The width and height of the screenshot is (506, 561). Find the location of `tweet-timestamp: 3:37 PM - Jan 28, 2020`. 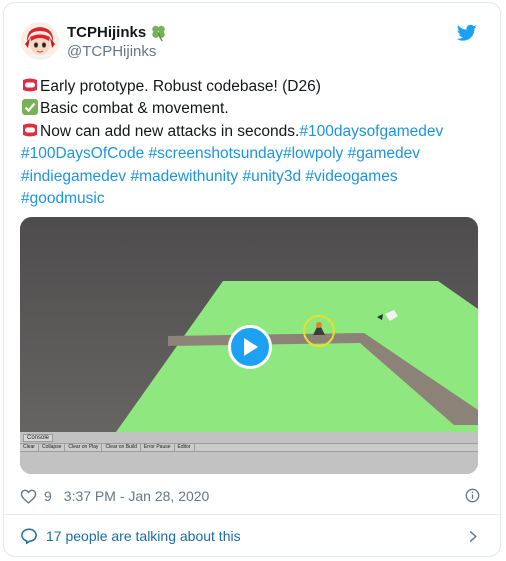

tweet-timestamp: 3:37 PM - Jan 28, 2020 is located at coordinates (137, 496).